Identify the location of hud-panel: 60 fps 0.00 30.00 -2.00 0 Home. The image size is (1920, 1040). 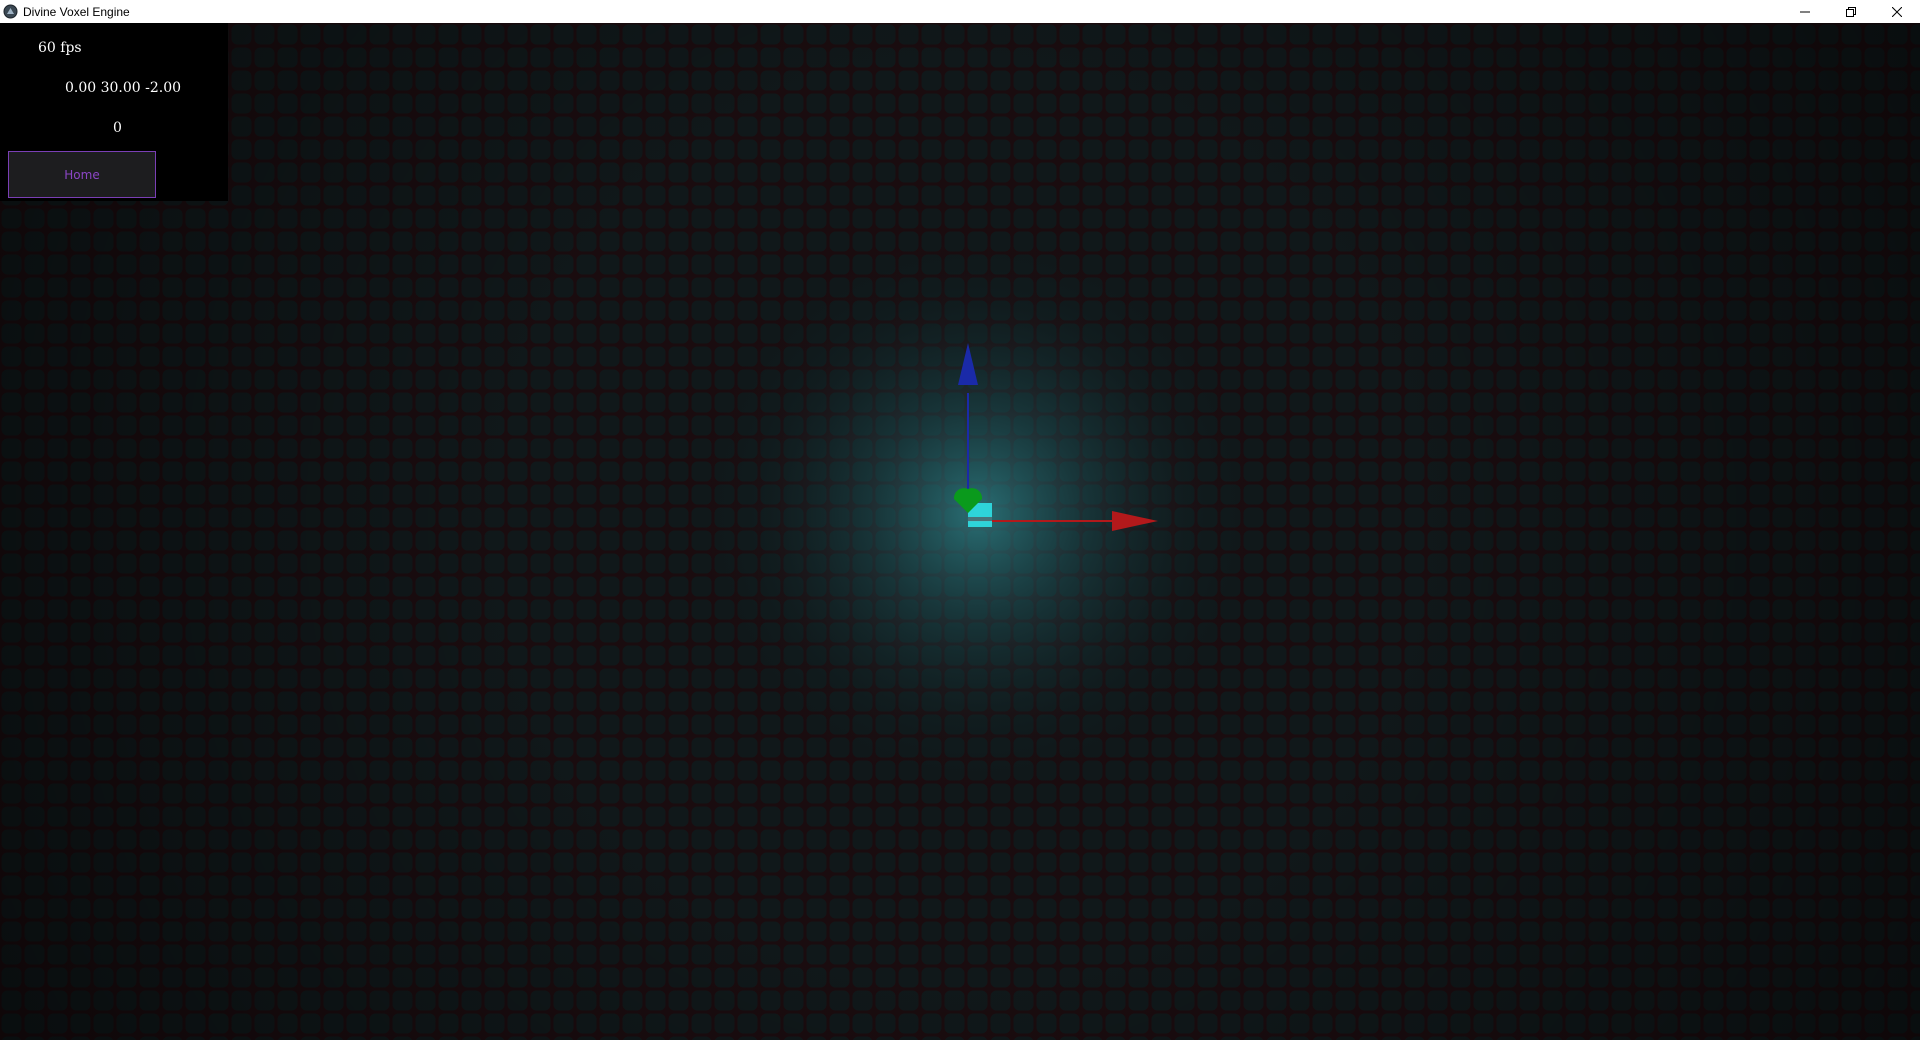
(114, 112).